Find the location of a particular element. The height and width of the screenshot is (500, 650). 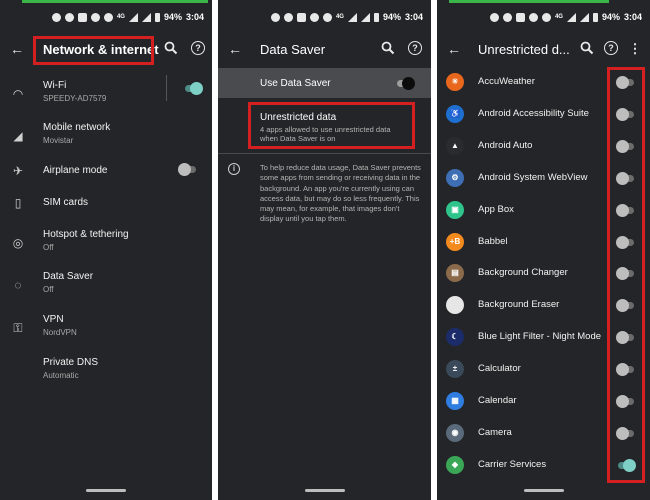

app-name: App Box is located at coordinates (496, 209).